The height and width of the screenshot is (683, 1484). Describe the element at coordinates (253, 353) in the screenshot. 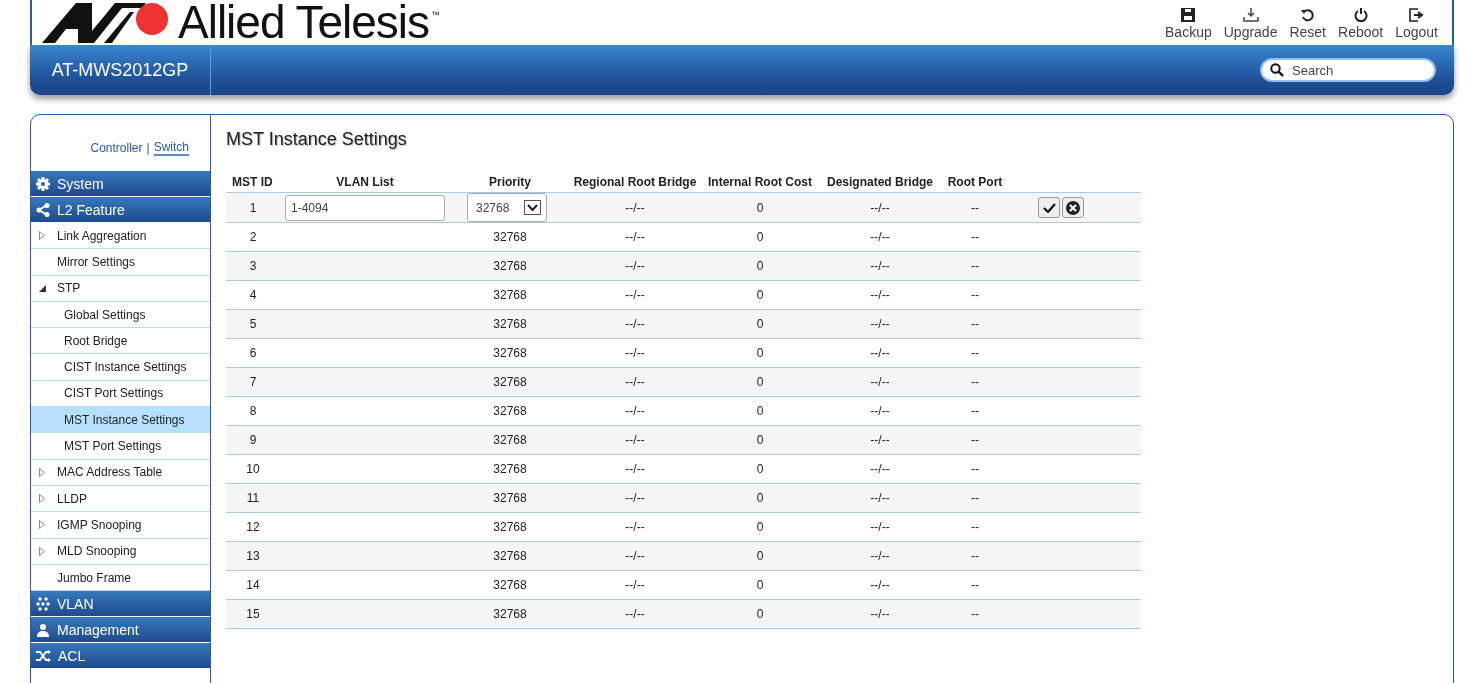

I see `mst-id-cell: 6` at that location.